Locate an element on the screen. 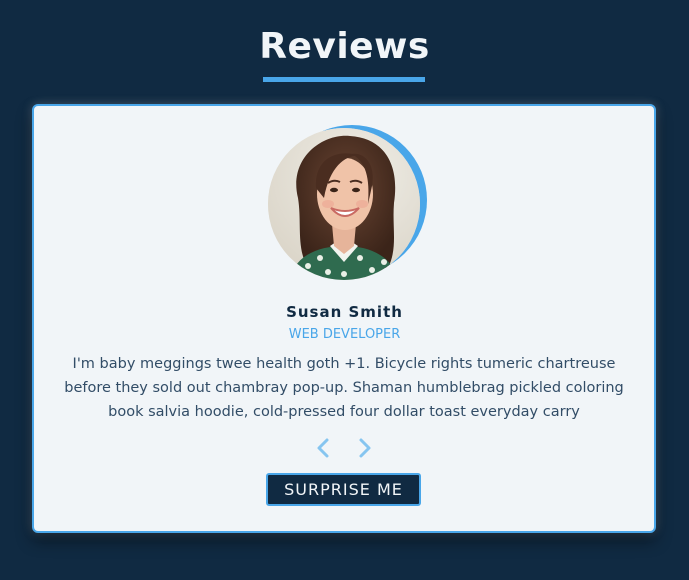 This screenshot has height=580, width=689. chevron-right-icon is located at coordinates (365, 448).